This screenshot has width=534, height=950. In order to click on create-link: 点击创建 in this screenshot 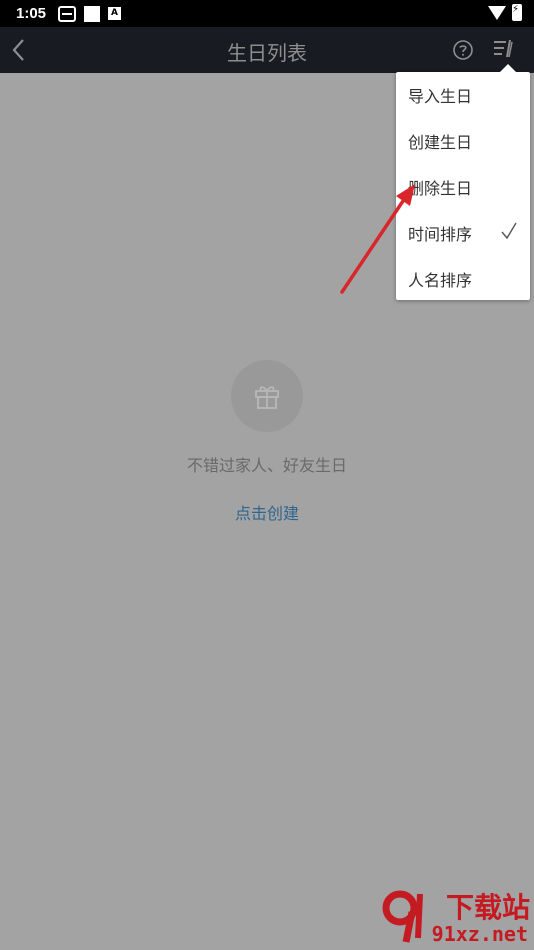, I will do `click(267, 512)`.